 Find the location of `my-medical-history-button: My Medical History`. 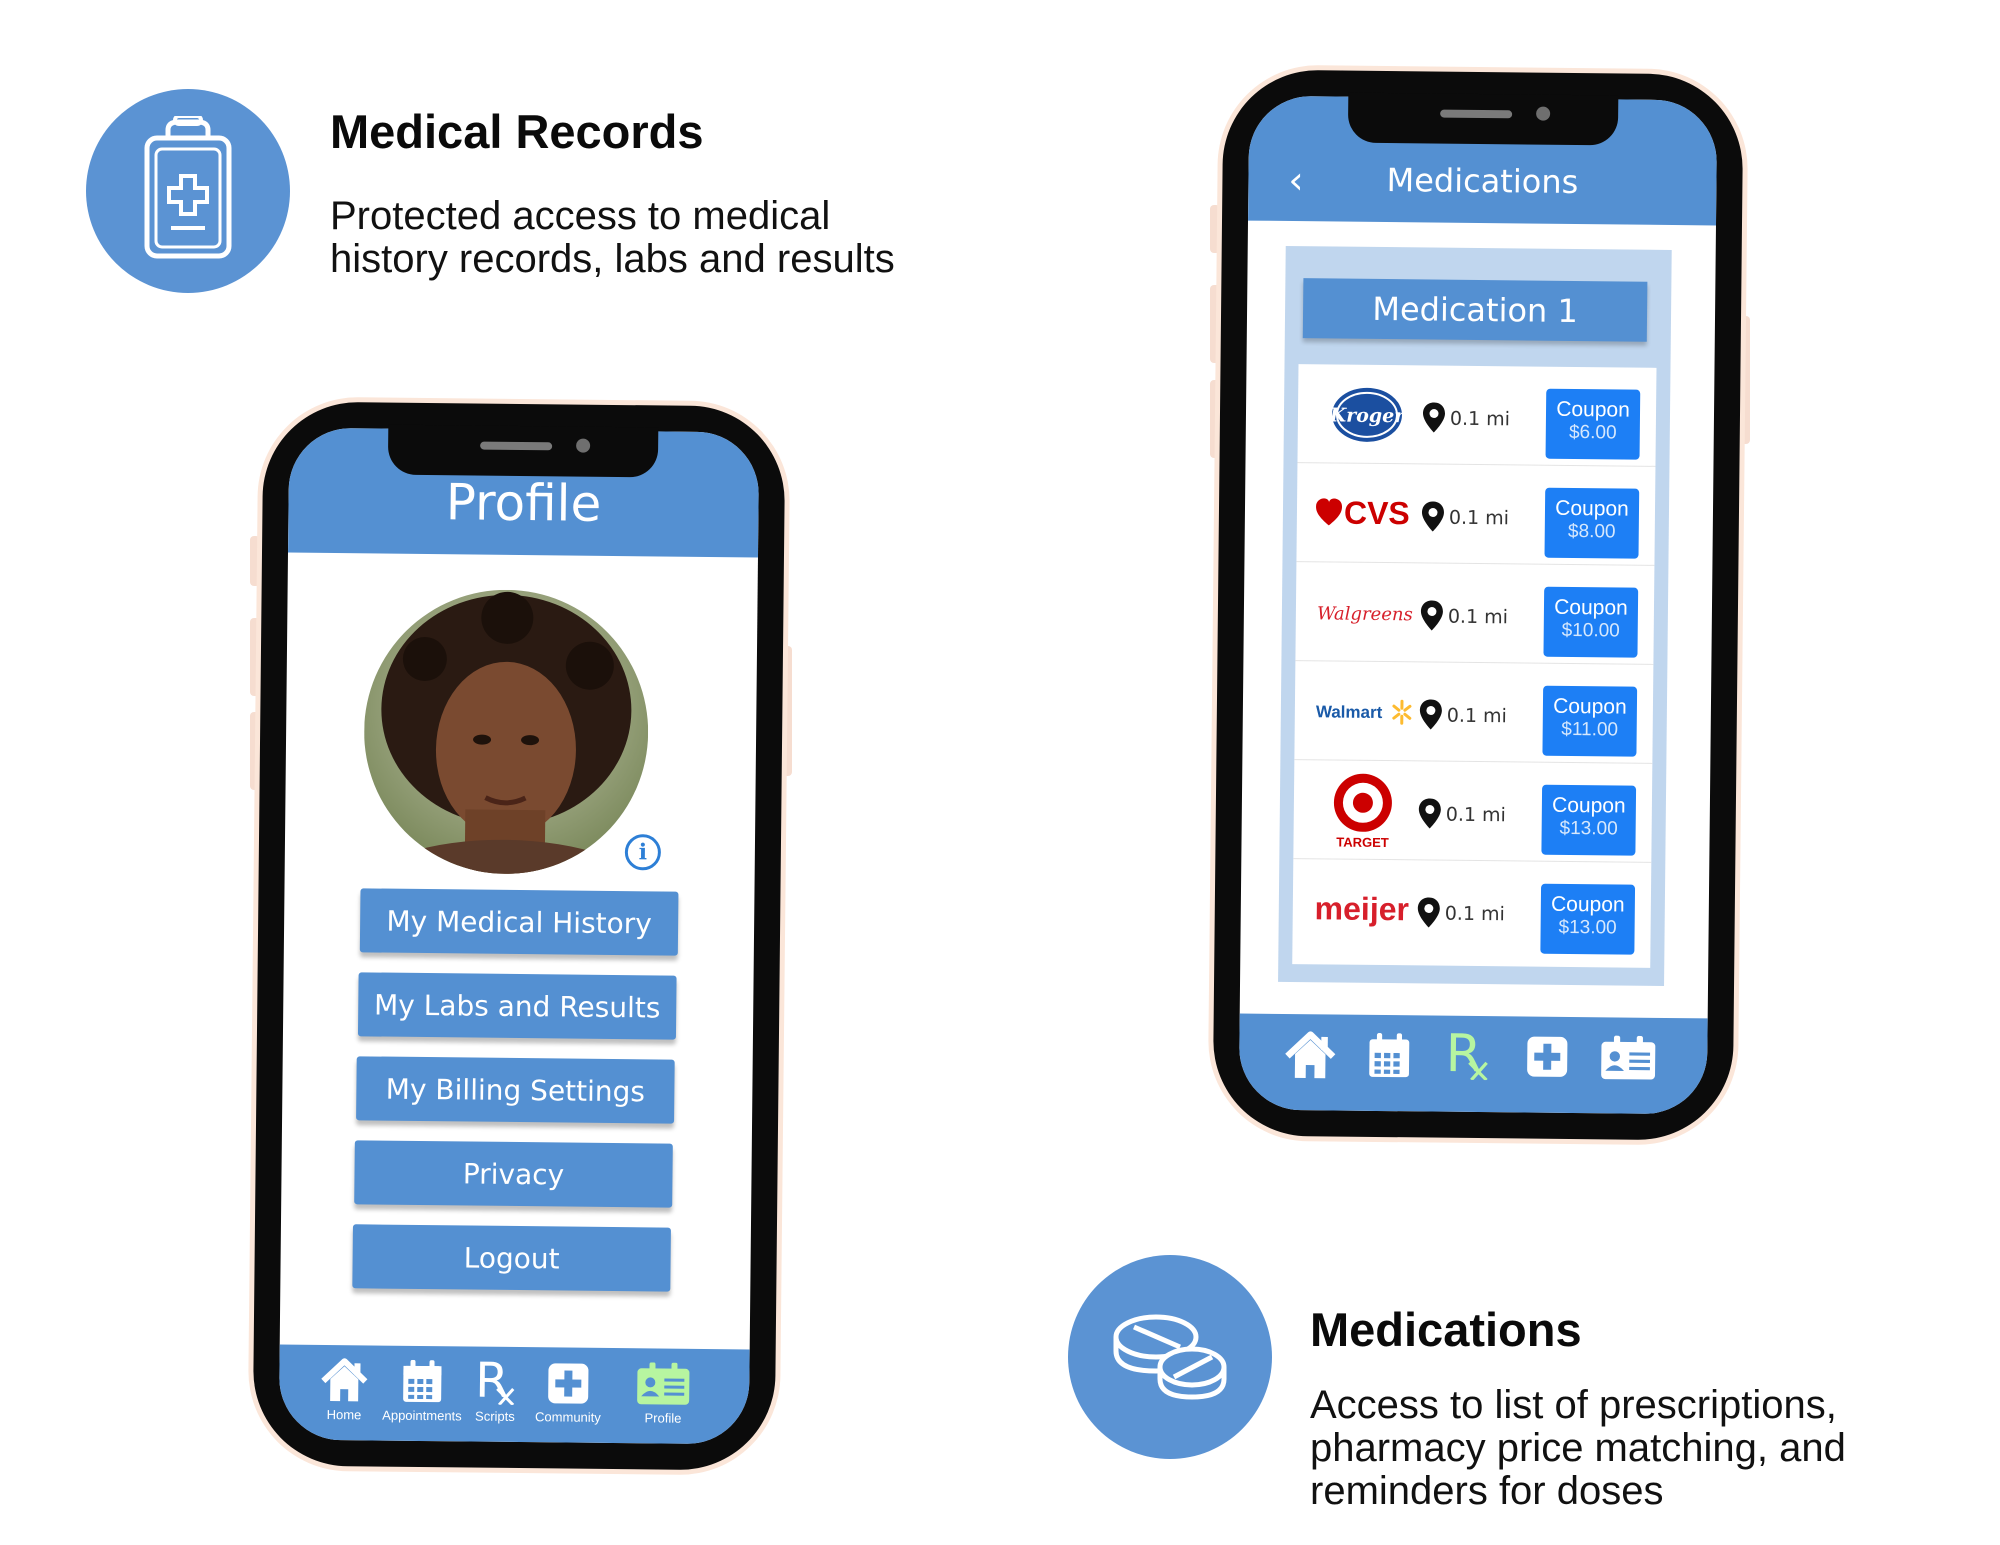

my-medical-history-button: My Medical History is located at coordinates (519, 922).